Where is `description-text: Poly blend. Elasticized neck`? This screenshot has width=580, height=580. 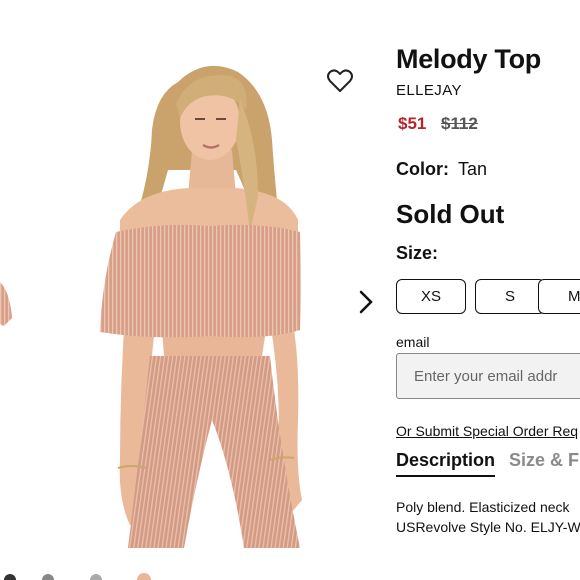
description-text: Poly blend. Elasticized neck is located at coordinates (483, 507).